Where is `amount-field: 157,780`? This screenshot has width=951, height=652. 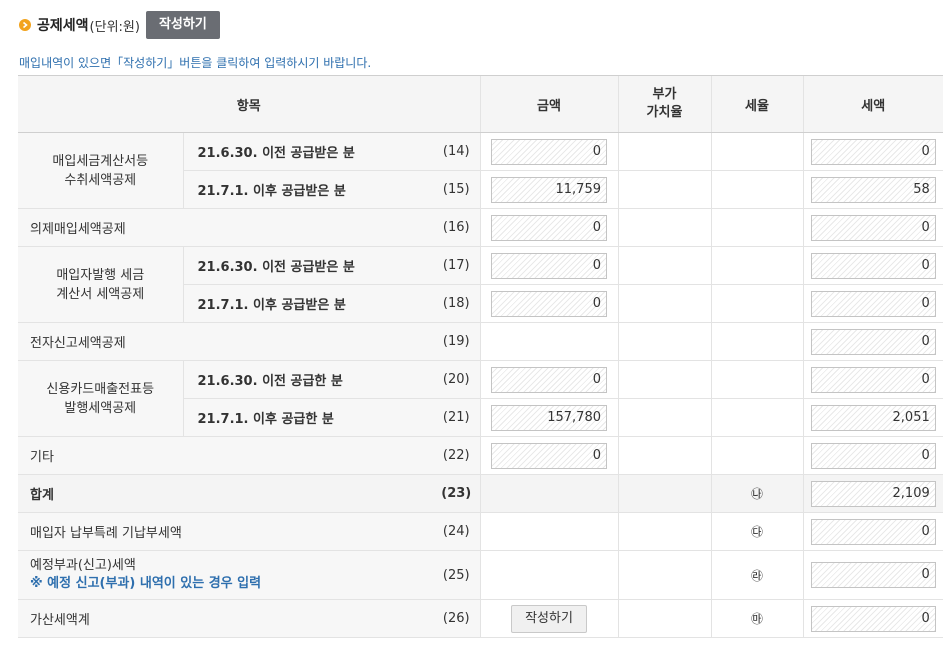 amount-field: 157,780 is located at coordinates (549, 417).